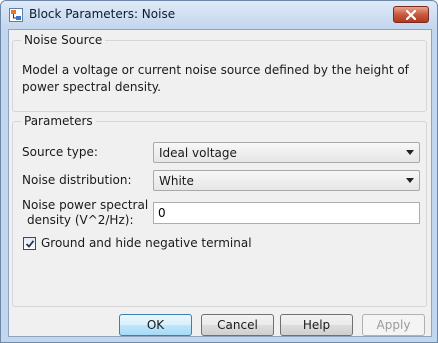 The height and width of the screenshot is (343, 438). Describe the element at coordinates (85, 205) in the screenshot. I see `noise-psd-label-line1: Noise power spectral` at that location.